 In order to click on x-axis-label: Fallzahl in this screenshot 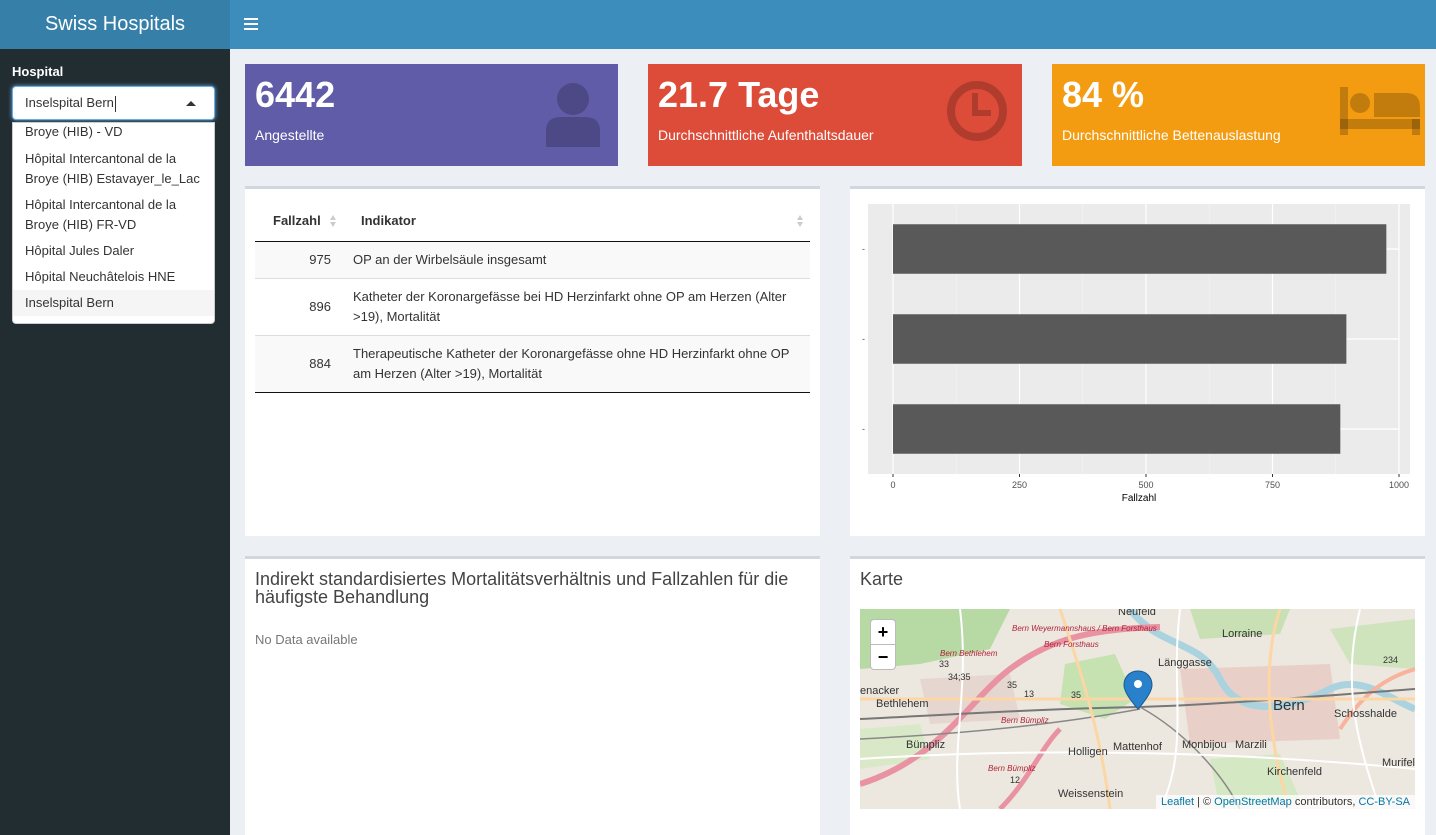, I will do `click(1139, 498)`.